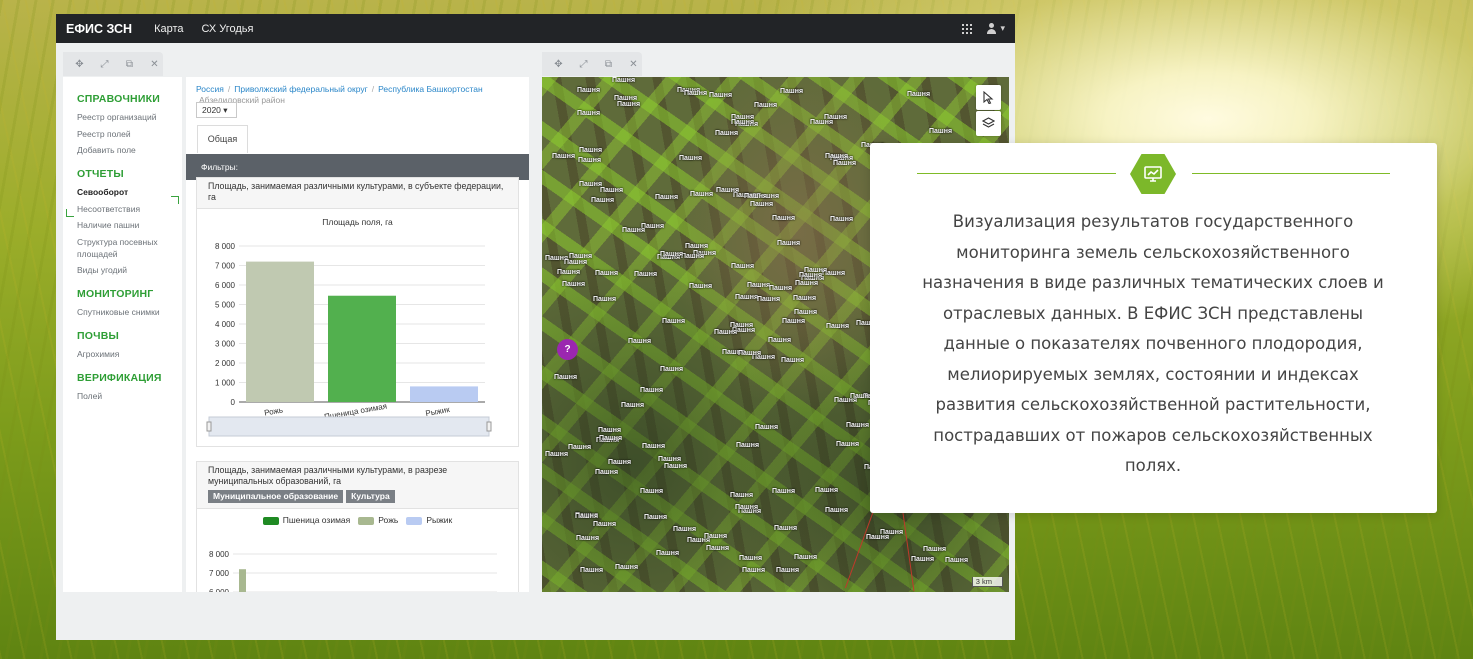 Image resolution: width=1473 pixels, height=659 pixels. I want to click on user-menu: ▾, so click(995, 28).